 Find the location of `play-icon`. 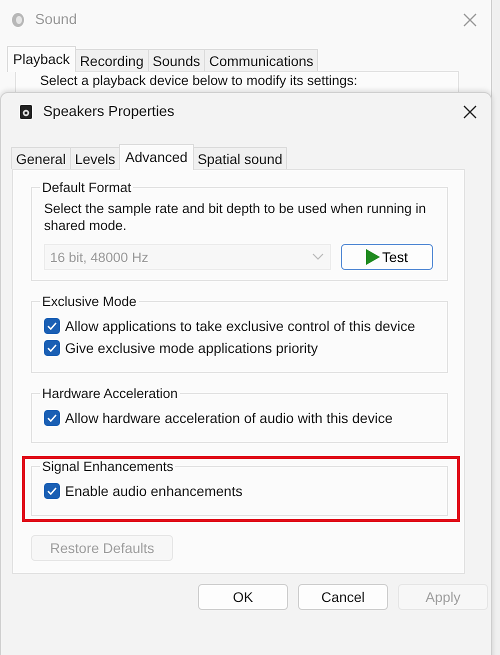

play-icon is located at coordinates (373, 257).